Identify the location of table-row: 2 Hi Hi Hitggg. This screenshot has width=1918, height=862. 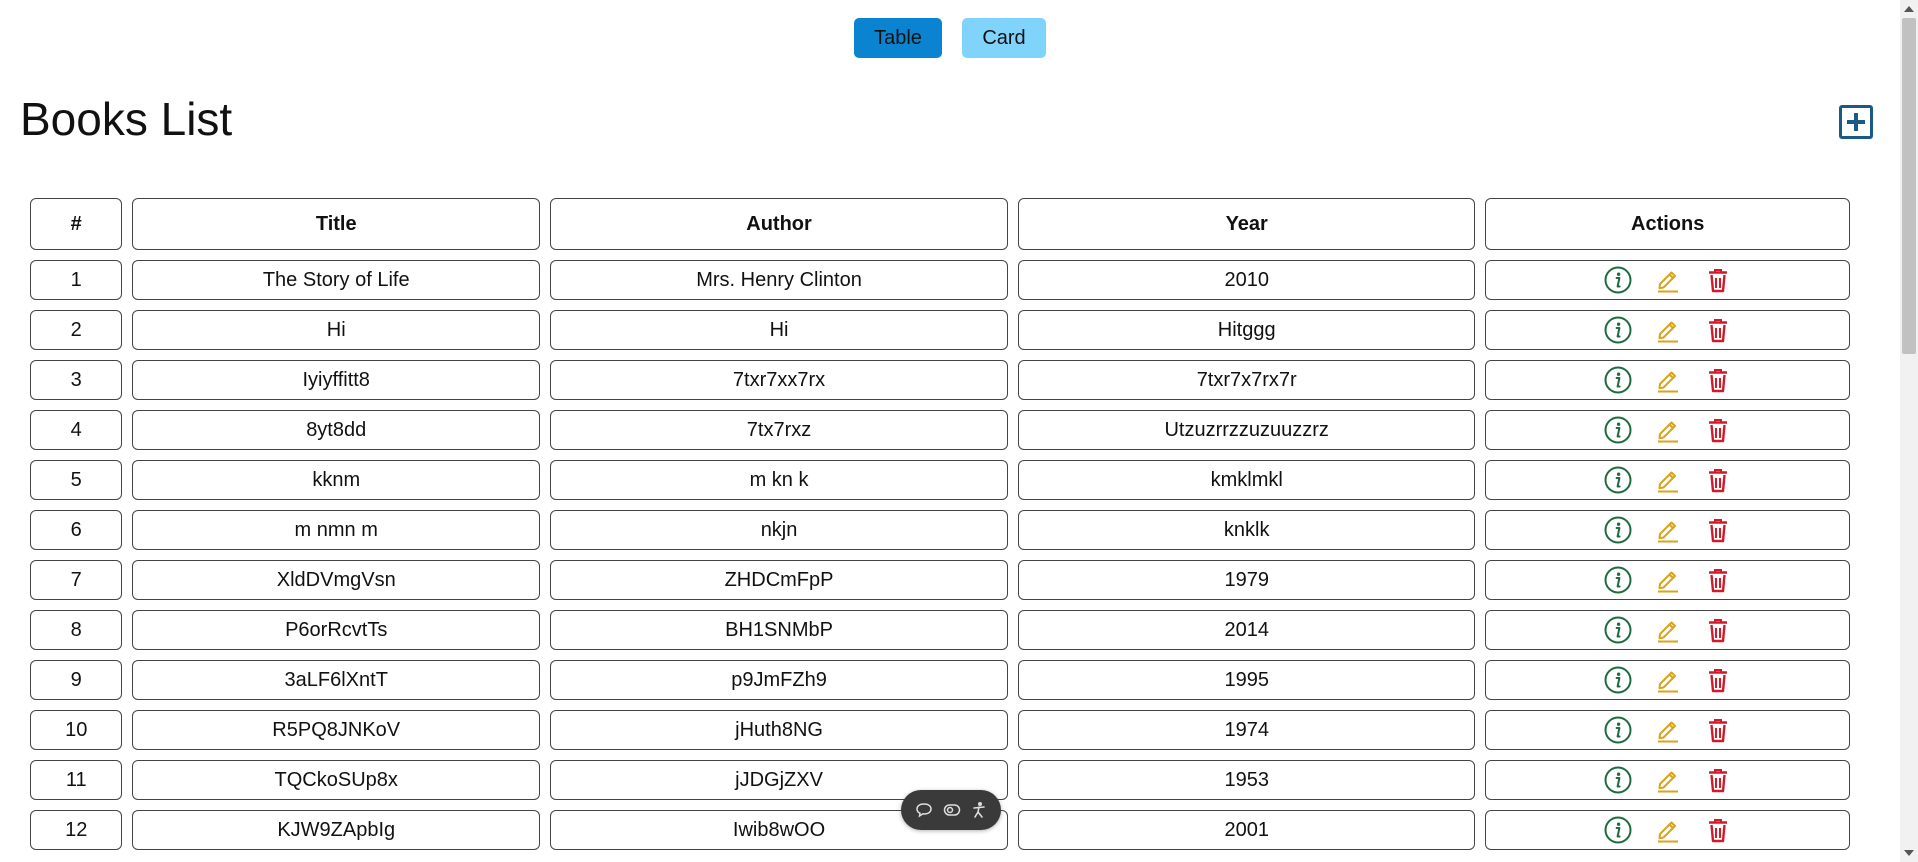
(940, 330).